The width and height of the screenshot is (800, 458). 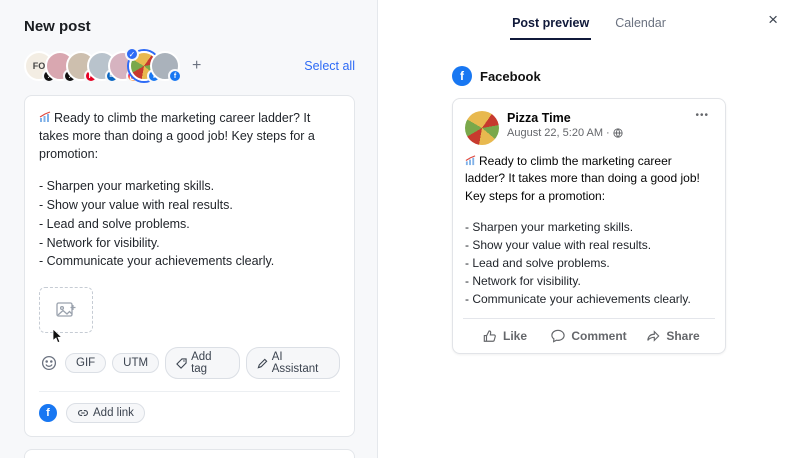 I want to click on post-actions: Like Comment Share, so click(x=589, y=335).